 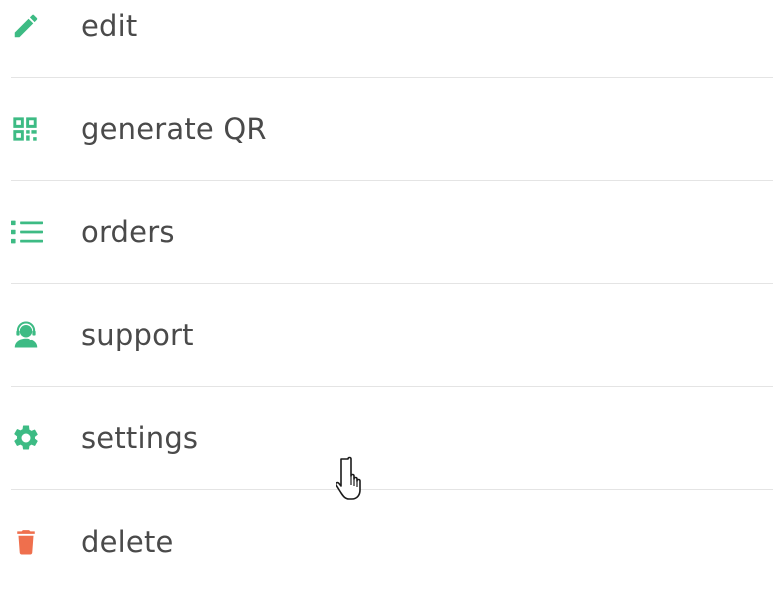 What do you see at coordinates (109, 26) in the screenshot?
I see `menu-item-label: edit` at bounding box center [109, 26].